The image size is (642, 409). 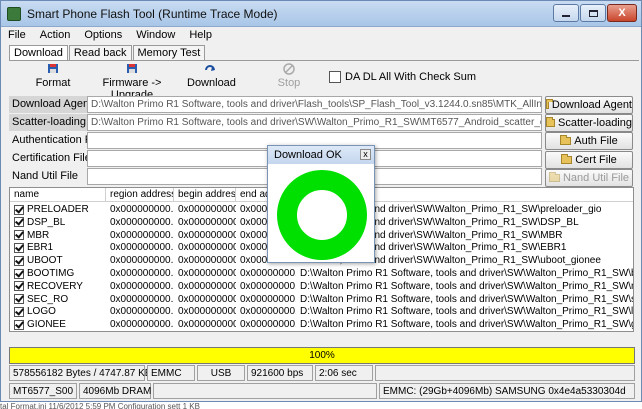 What do you see at coordinates (205, 195) in the screenshot?
I see `col-begin-address: begin address` at bounding box center [205, 195].